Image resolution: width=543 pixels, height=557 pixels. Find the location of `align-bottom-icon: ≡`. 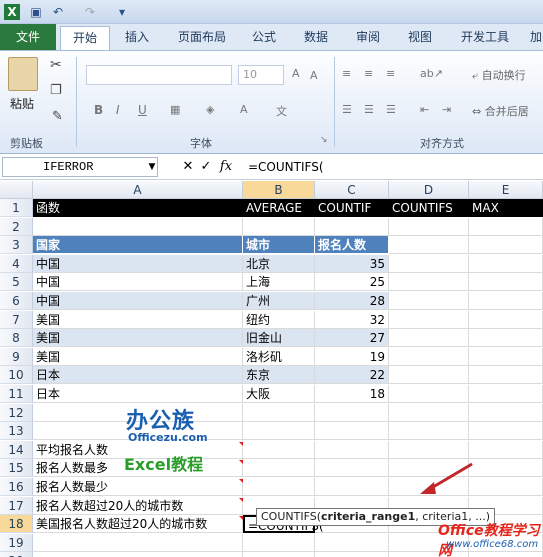

align-bottom-icon: ≡ is located at coordinates (390, 73).